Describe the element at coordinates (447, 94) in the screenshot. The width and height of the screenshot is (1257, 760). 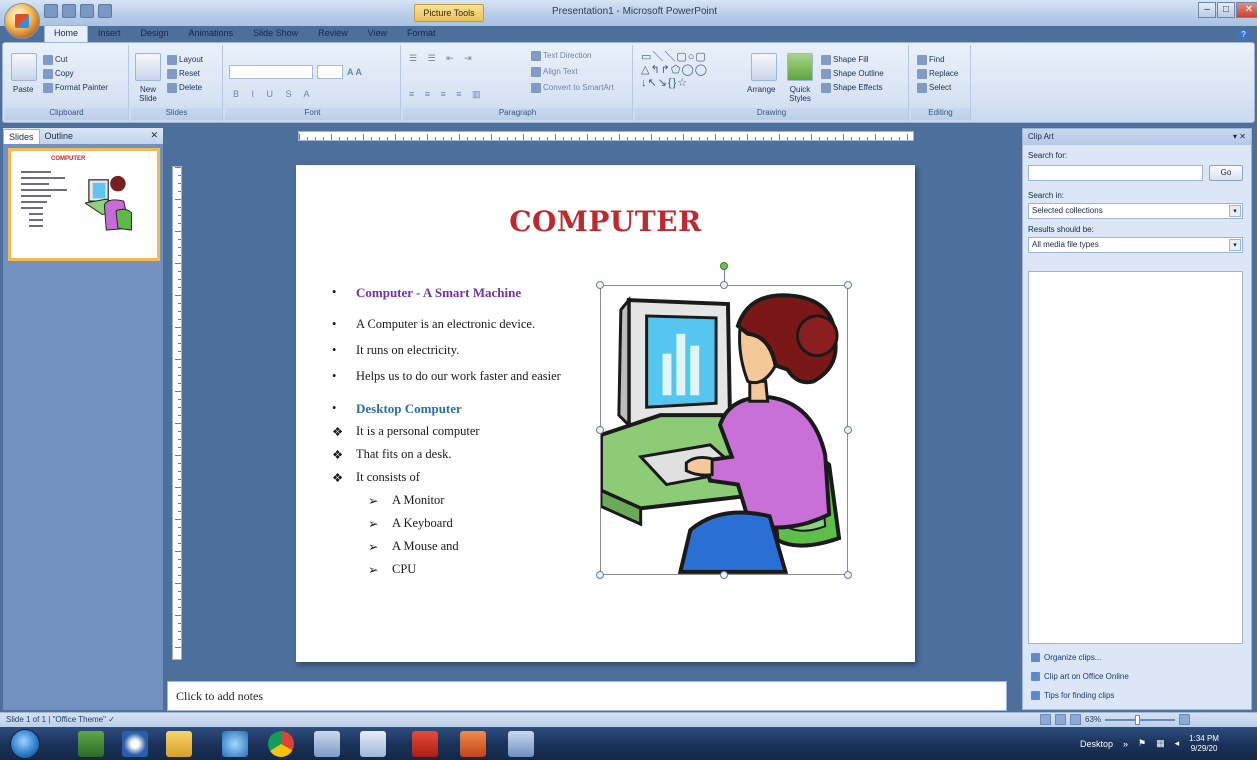
I see `alignment-icons: ≡ ≡ ≡ ≡ ▥` at that location.